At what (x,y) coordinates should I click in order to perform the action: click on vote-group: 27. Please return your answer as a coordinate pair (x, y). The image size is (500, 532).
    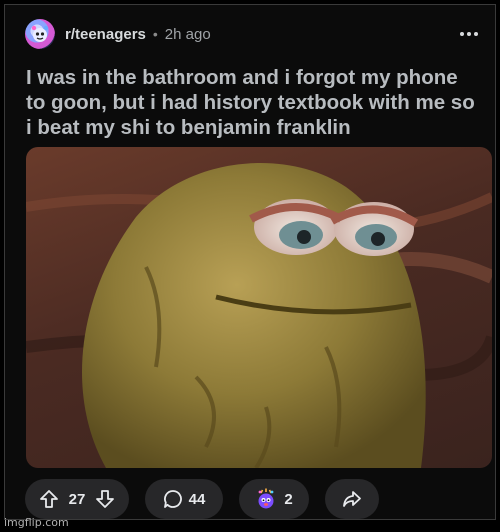
    Looking at the image, I should click on (77, 499).